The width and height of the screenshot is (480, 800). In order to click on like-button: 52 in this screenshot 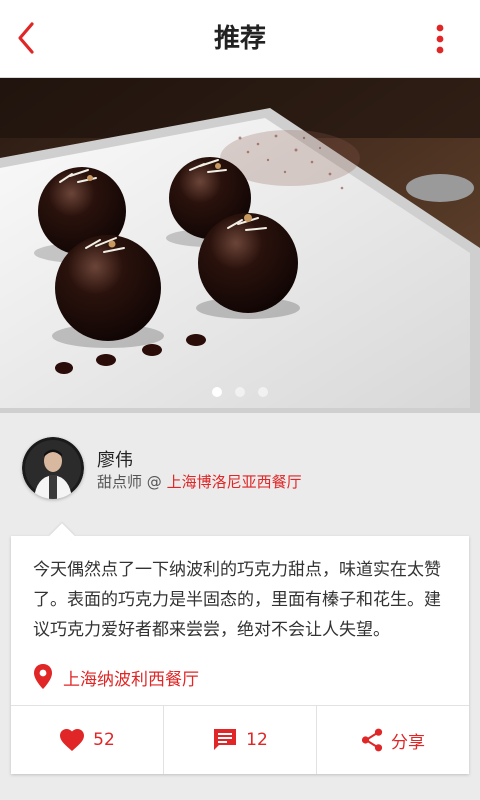, I will do `click(87, 740)`.